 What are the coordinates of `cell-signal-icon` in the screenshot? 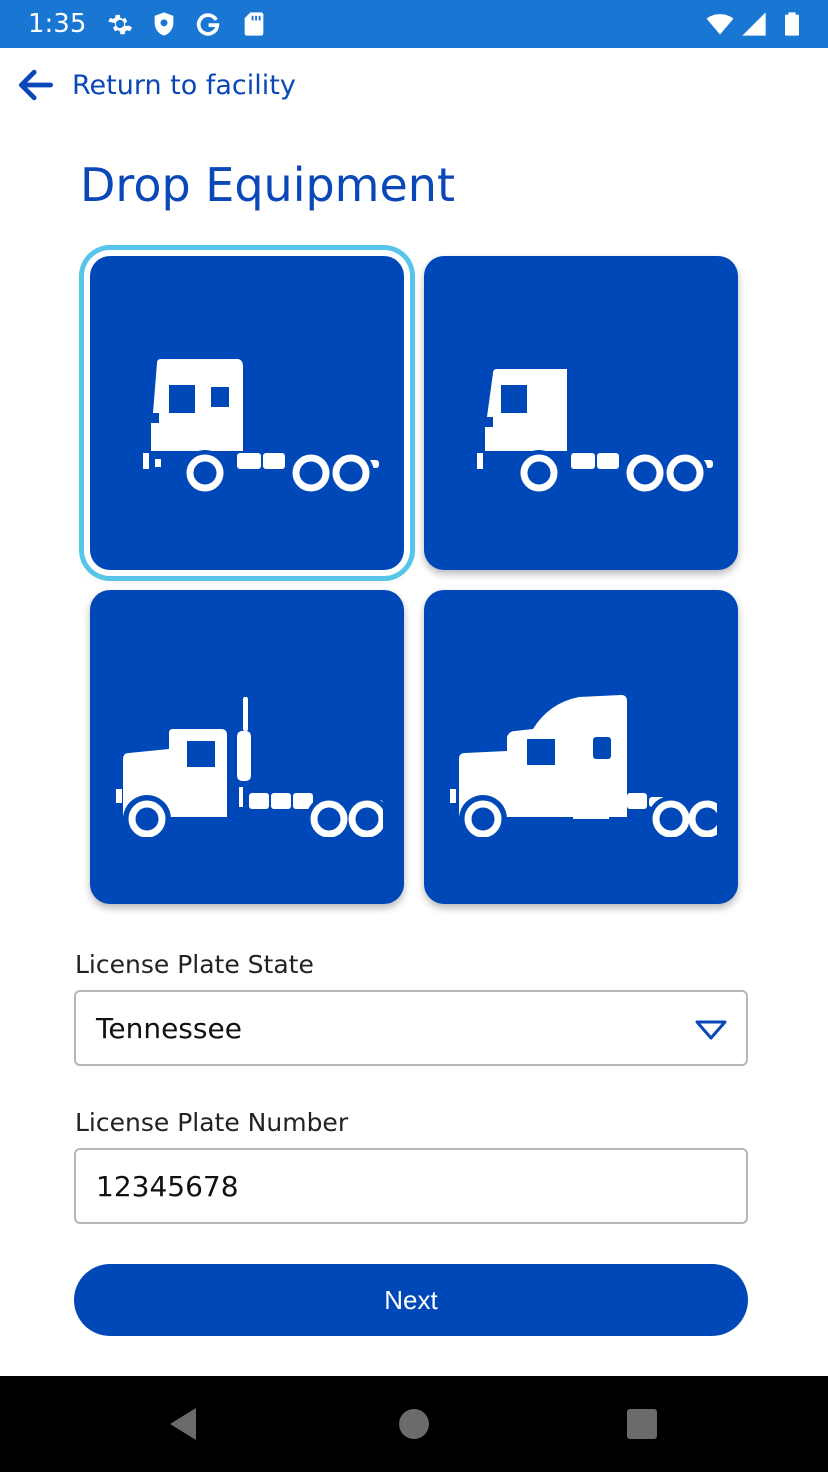 It's located at (754, 24).